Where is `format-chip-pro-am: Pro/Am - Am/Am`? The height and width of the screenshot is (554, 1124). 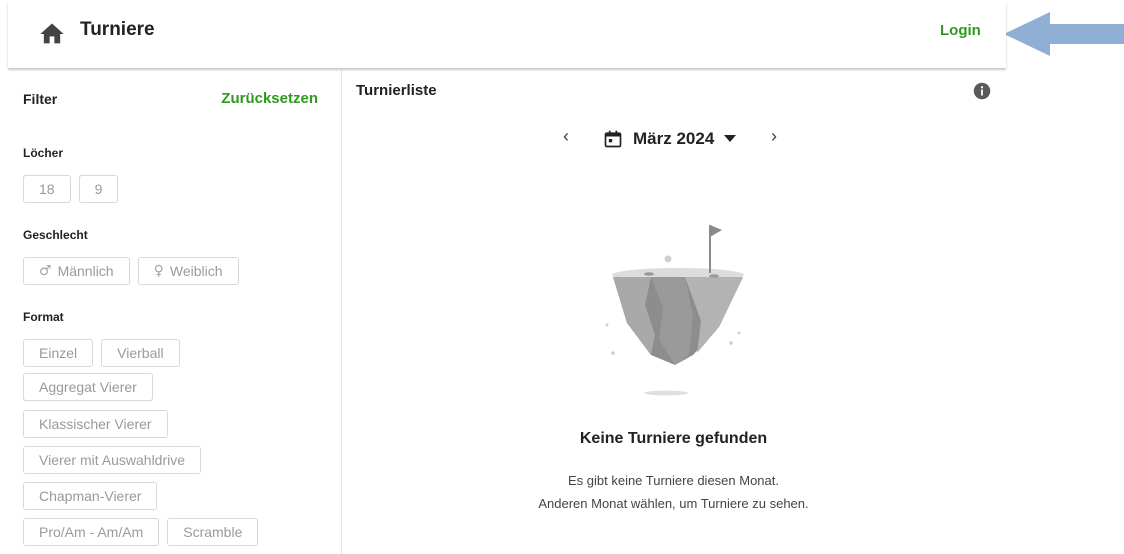
format-chip-pro-am: Pro/Am - Am/Am is located at coordinates (91, 532).